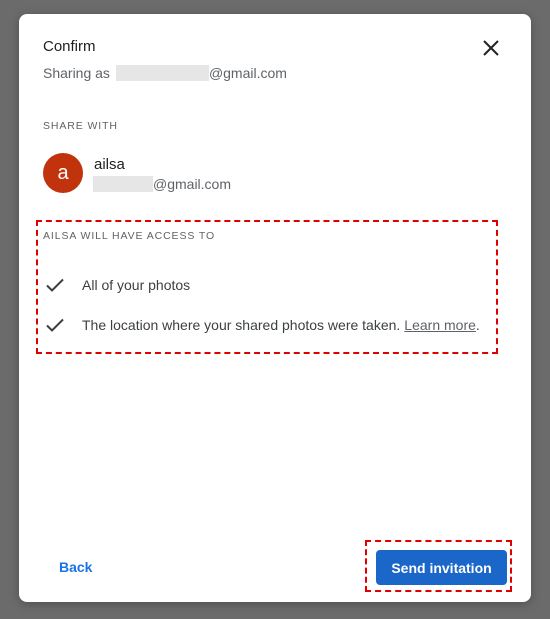 This screenshot has height=619, width=550. Describe the element at coordinates (247, 73) in the screenshot. I see `sharing-as-domain: @gmail.com` at that location.